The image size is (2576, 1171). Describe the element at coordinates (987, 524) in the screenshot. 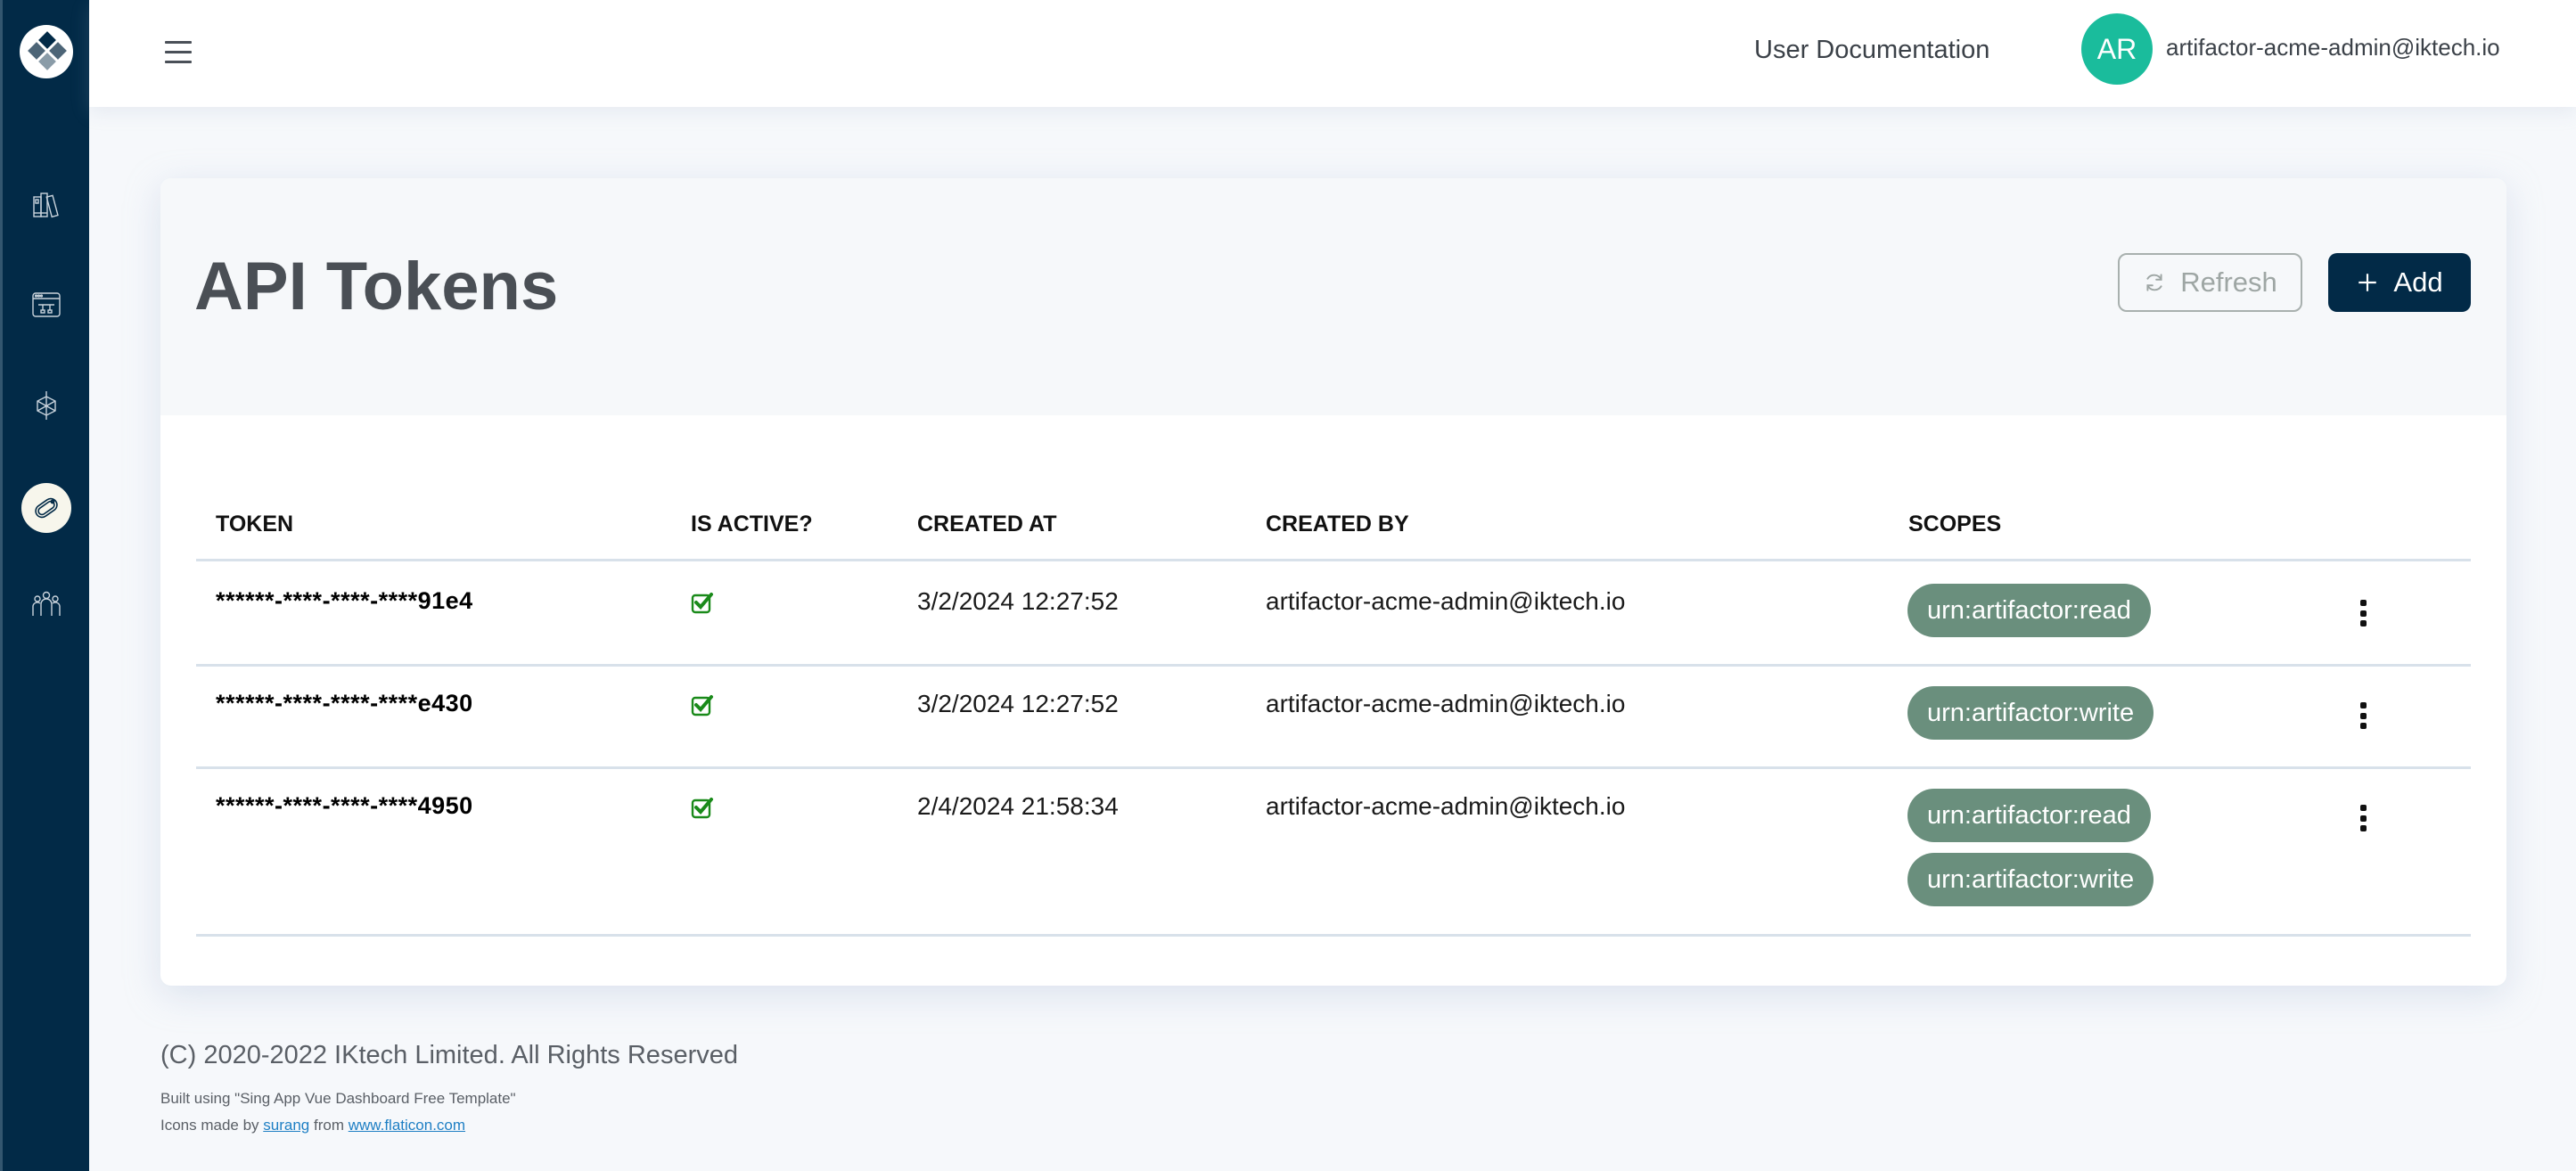

I see `column-header-created-at: CREATED AT` at that location.